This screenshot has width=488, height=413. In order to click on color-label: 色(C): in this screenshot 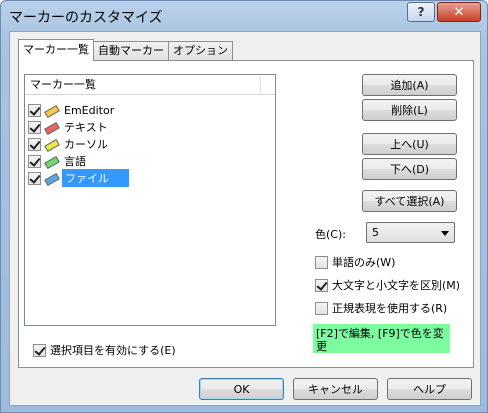, I will do `click(330, 234)`.